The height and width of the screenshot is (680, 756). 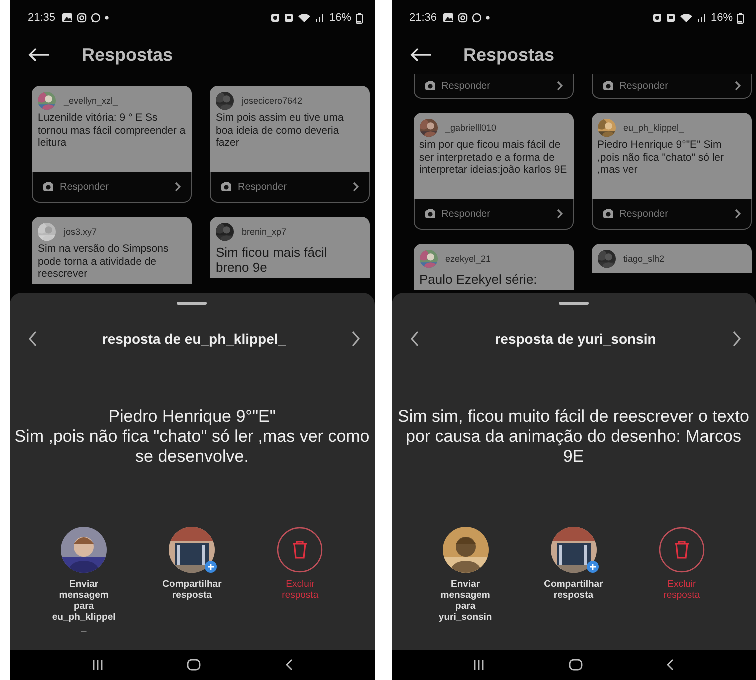 What do you see at coordinates (194, 339) in the screenshot?
I see `sheet-title: resposta de eu_ph_klippel_` at bounding box center [194, 339].